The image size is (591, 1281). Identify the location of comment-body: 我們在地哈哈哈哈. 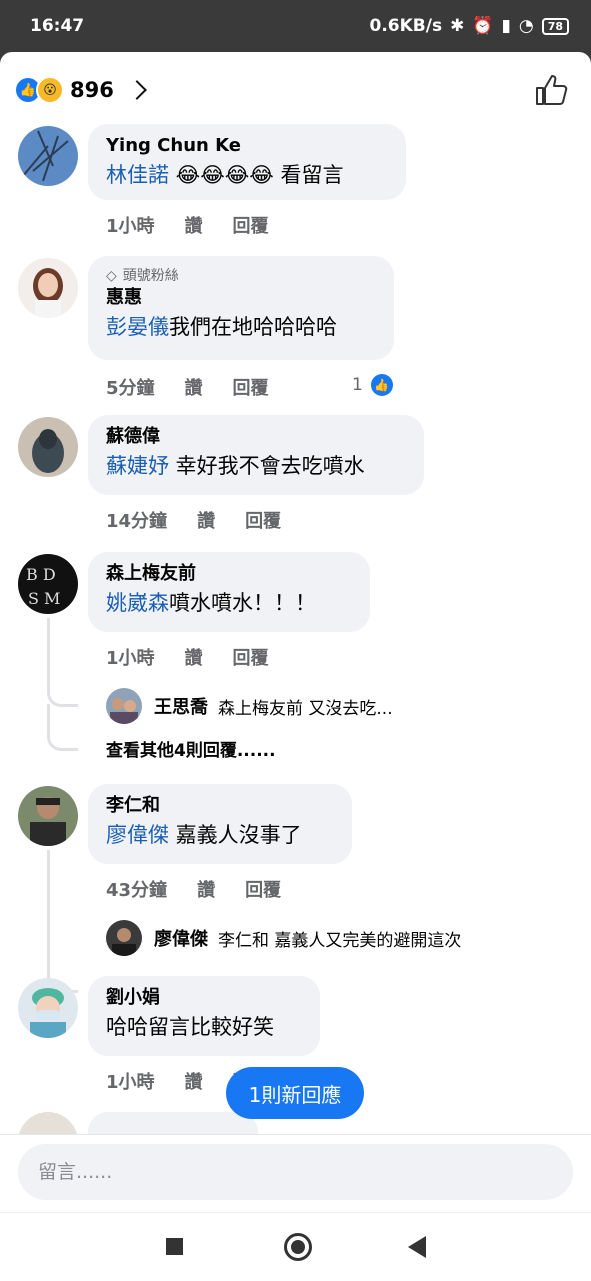
(253, 327).